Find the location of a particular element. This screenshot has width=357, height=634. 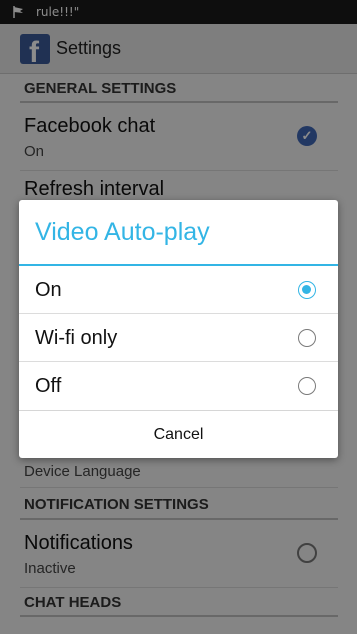

option-on: On is located at coordinates (178, 290).